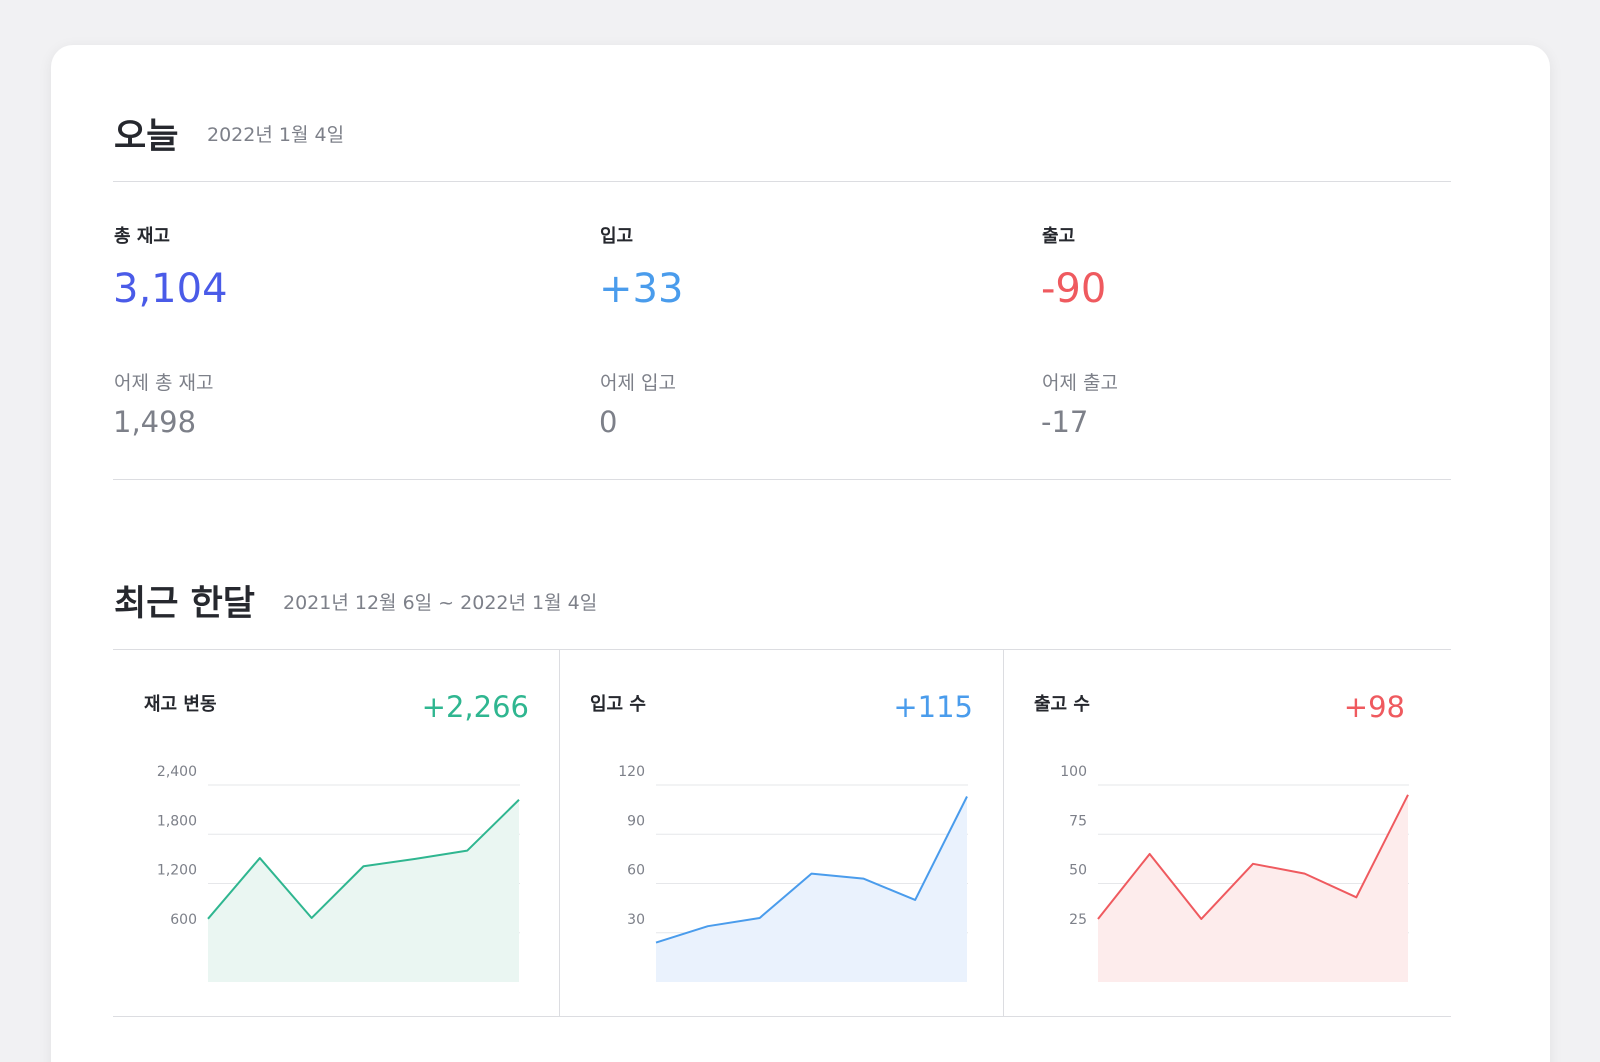 Image resolution: width=1600 pixels, height=1062 pixels. I want to click on y-tick-label: 50, so click(1078, 871).